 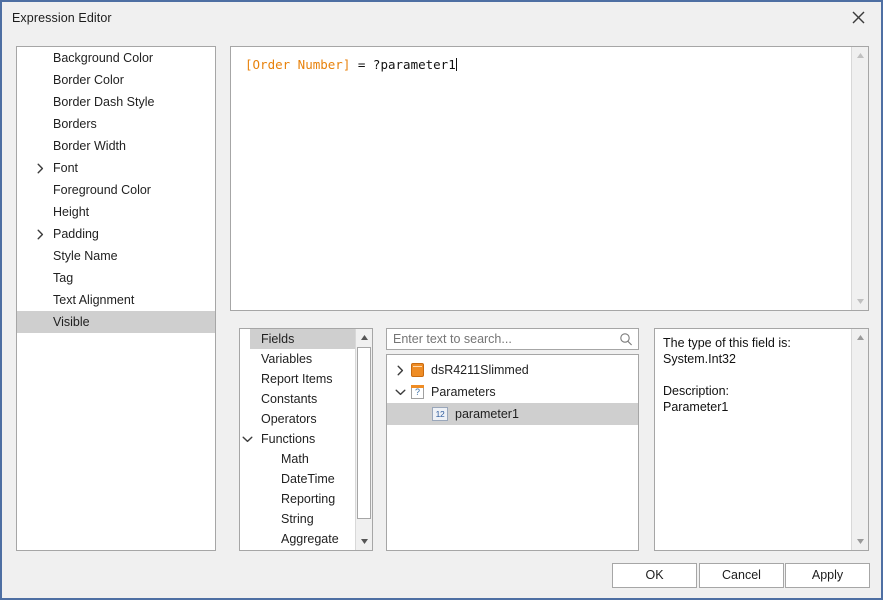 I want to click on scroll-up-button, so click(x=860, y=55).